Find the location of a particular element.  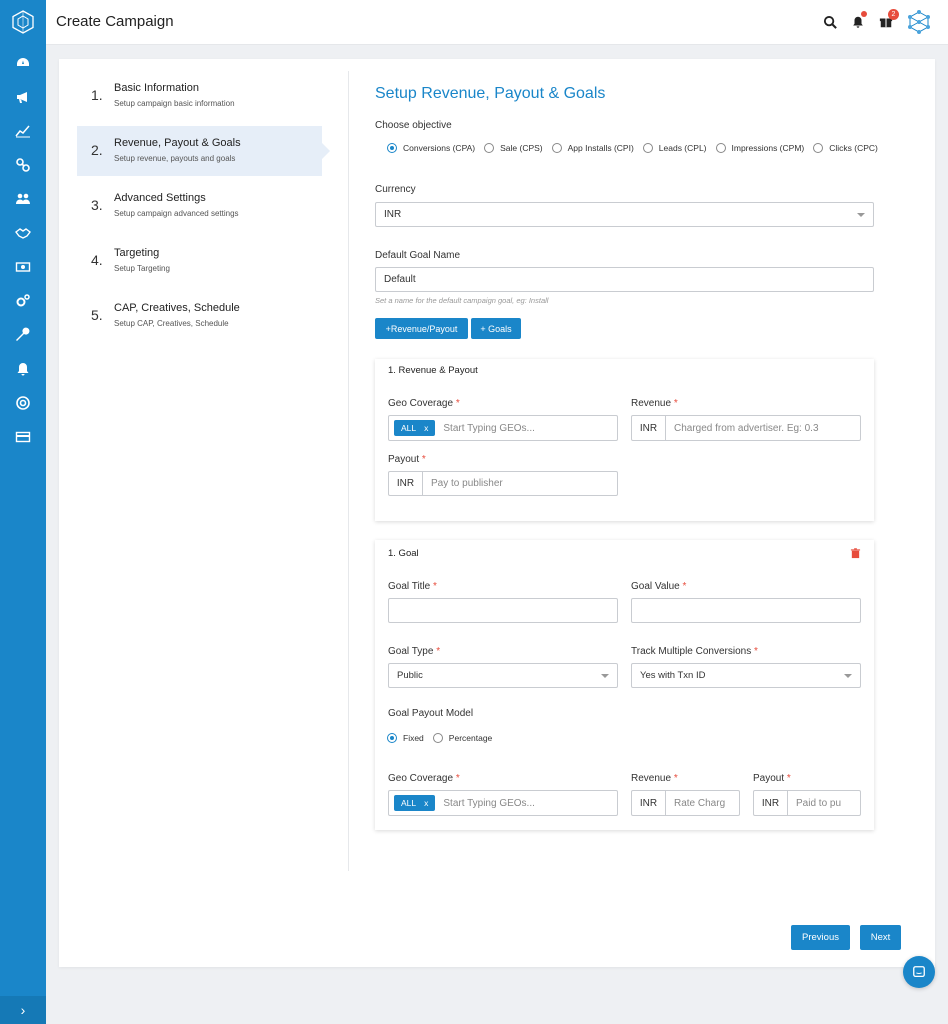

gift-badge: 2 is located at coordinates (893, 14).